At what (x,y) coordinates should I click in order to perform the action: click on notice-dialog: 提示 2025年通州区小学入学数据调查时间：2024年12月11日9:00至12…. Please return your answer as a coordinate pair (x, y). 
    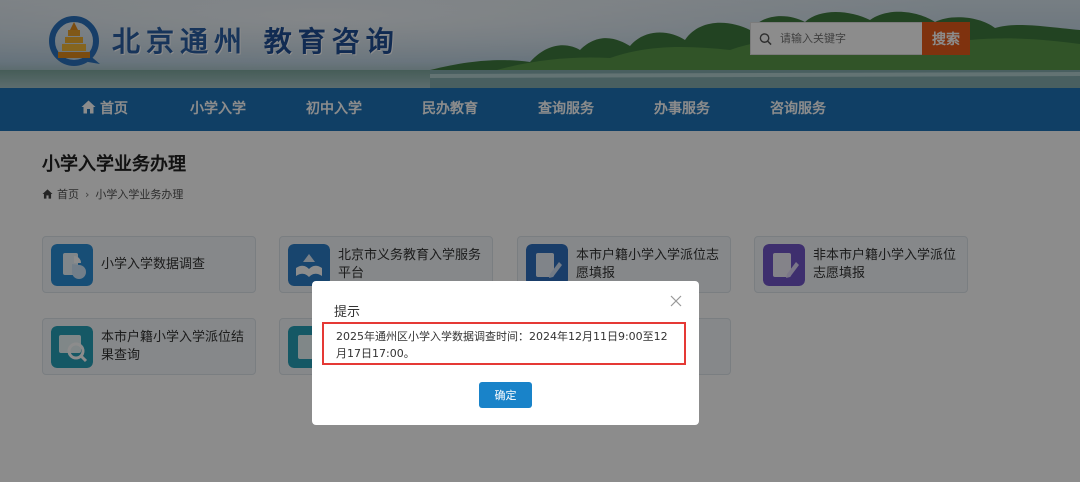
    Looking at the image, I should click on (505, 353).